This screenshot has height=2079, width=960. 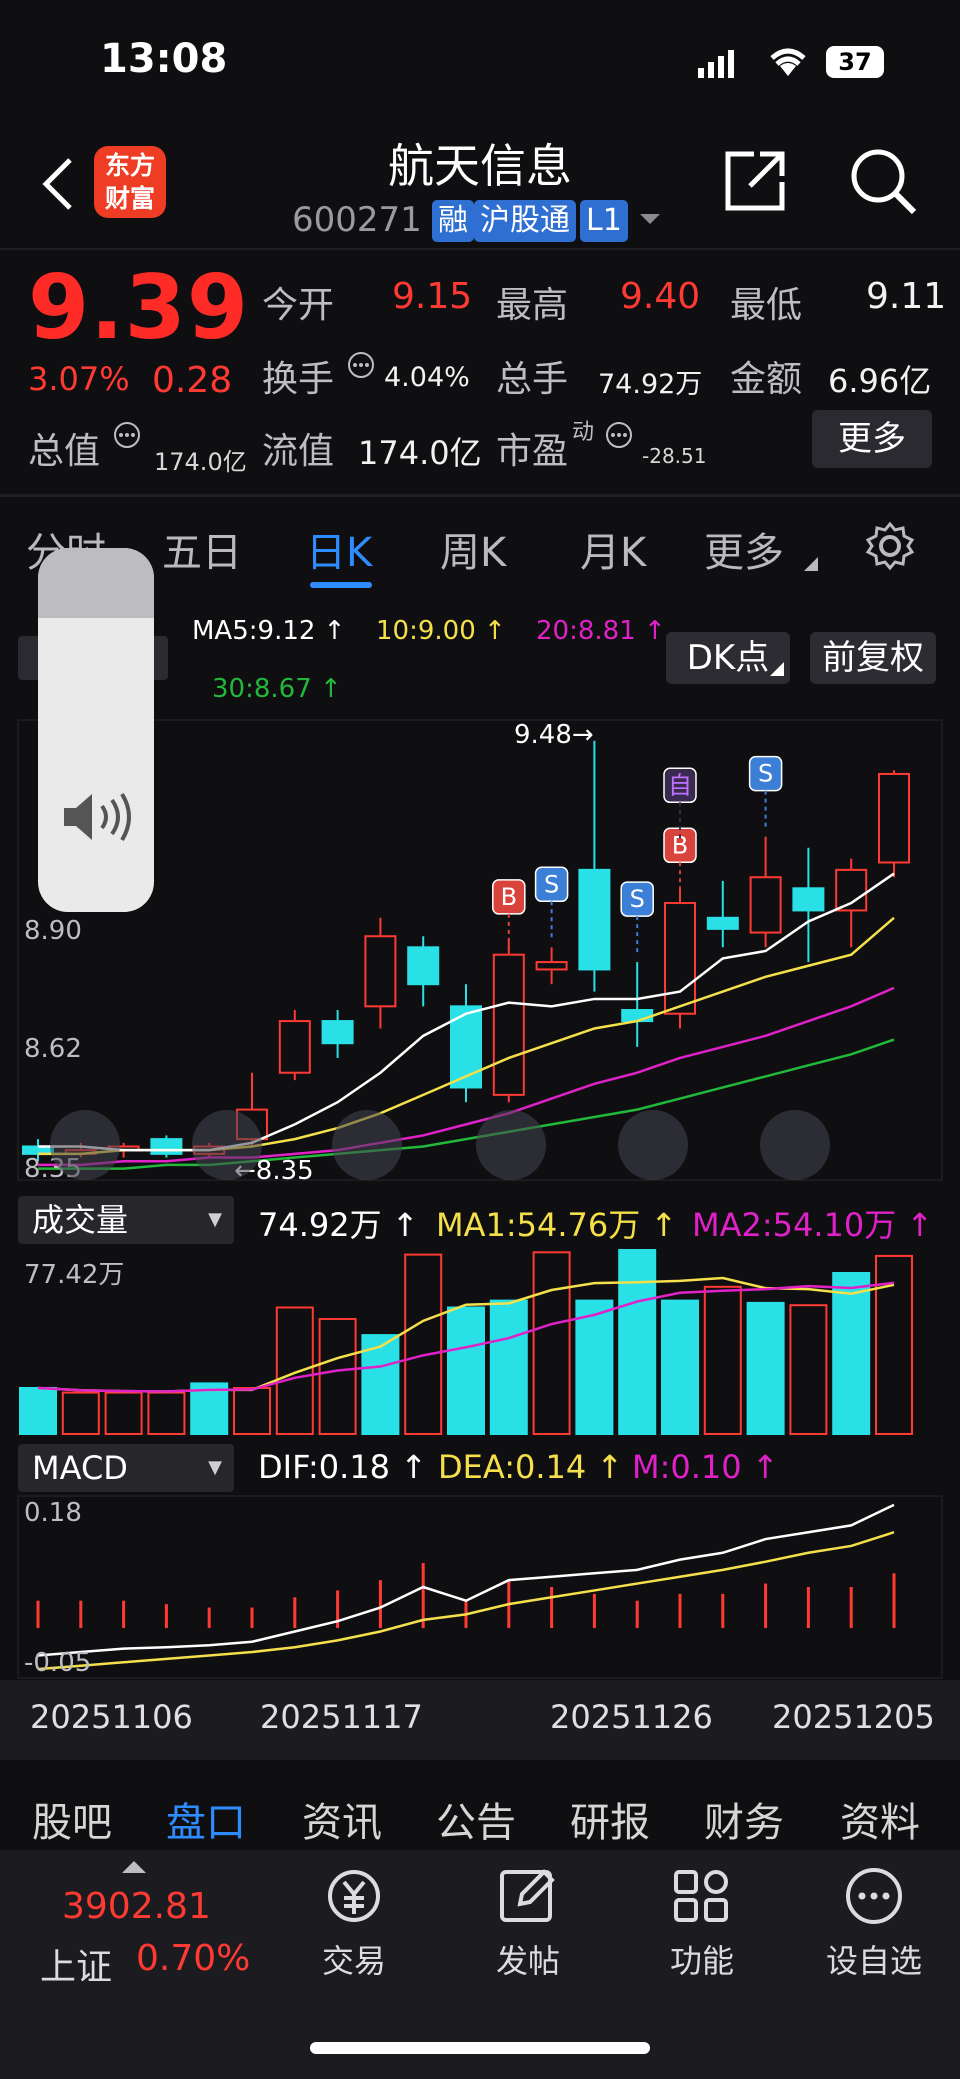 I want to click on tab-monthly-k: 月K, so click(x=613, y=549).